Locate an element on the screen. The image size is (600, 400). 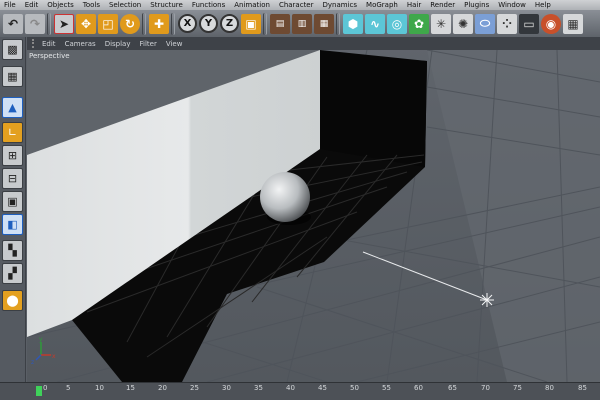
timeline-tick: 85 is located at coordinates (582, 388).